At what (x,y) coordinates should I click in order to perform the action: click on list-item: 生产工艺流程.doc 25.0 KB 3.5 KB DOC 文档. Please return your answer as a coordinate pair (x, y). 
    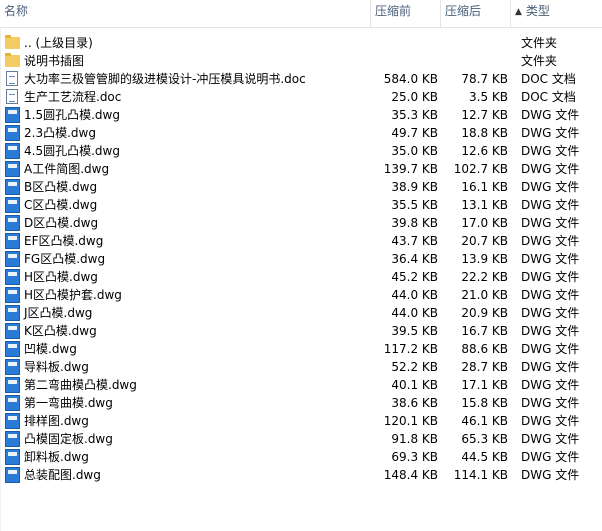
    Looking at the image, I should click on (301, 97).